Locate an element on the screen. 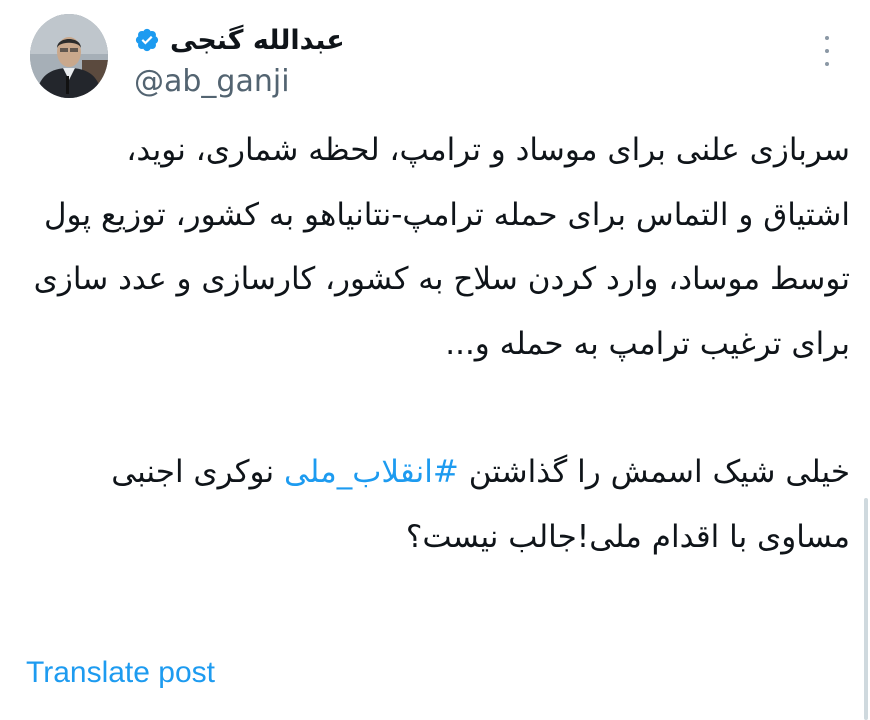 This screenshot has width=870, height=720. hashtag-link: #انقلاب_ملی is located at coordinates (371, 472).